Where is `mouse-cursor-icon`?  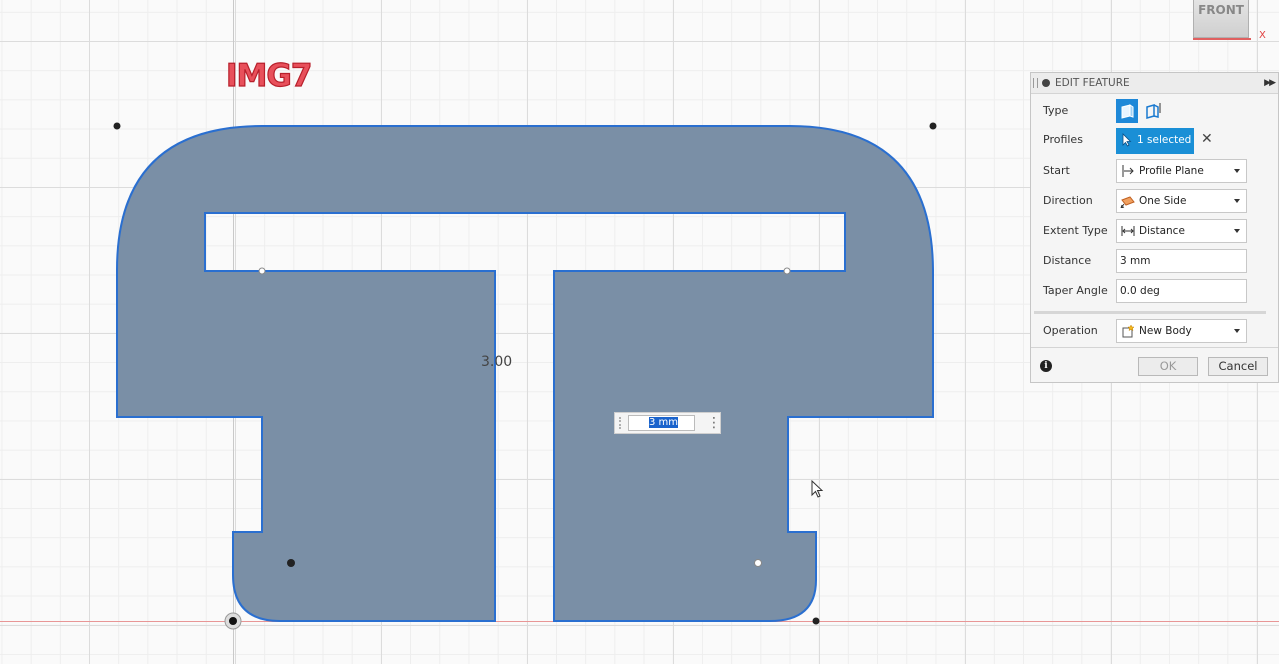
mouse-cursor-icon is located at coordinates (817, 489).